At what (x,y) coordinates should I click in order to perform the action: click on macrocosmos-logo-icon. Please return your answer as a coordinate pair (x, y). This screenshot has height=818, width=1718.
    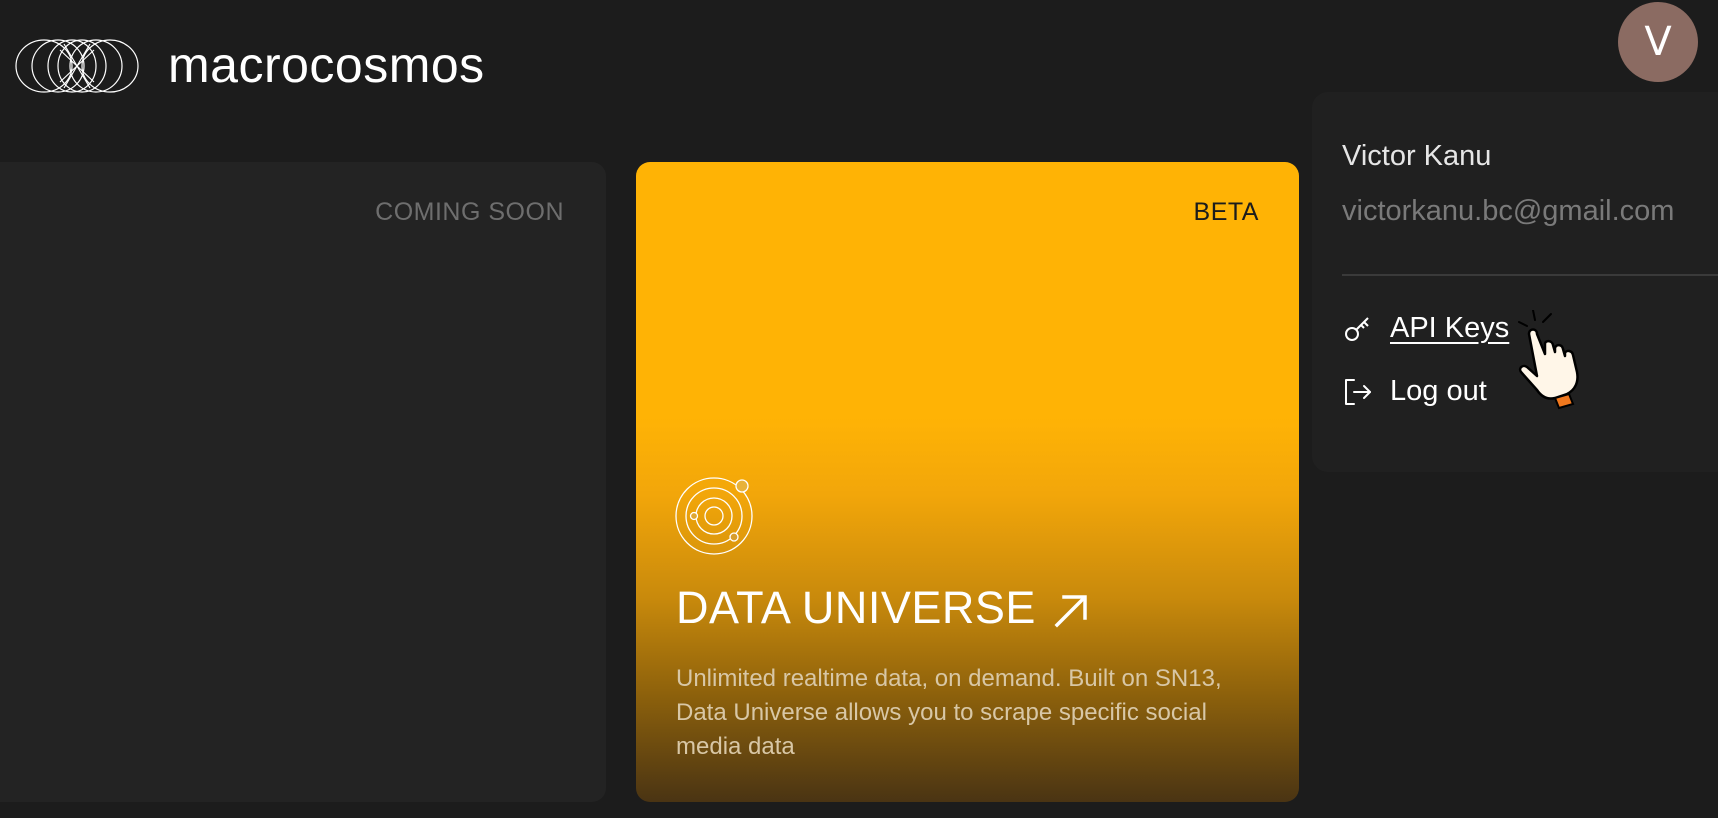
    Looking at the image, I should click on (77, 66).